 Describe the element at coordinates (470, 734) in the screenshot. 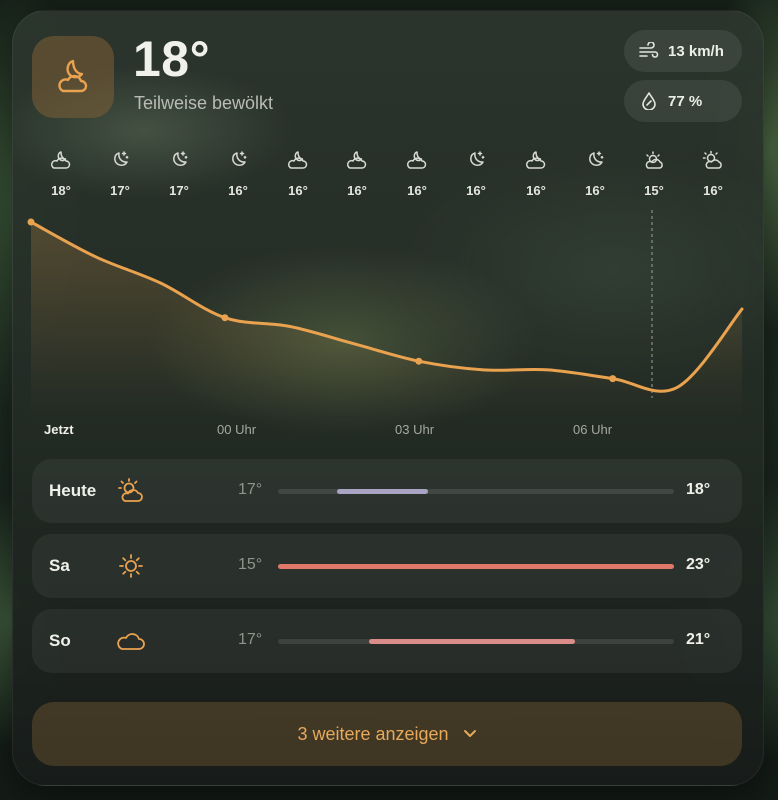

I see `chevron-down-icon` at that location.